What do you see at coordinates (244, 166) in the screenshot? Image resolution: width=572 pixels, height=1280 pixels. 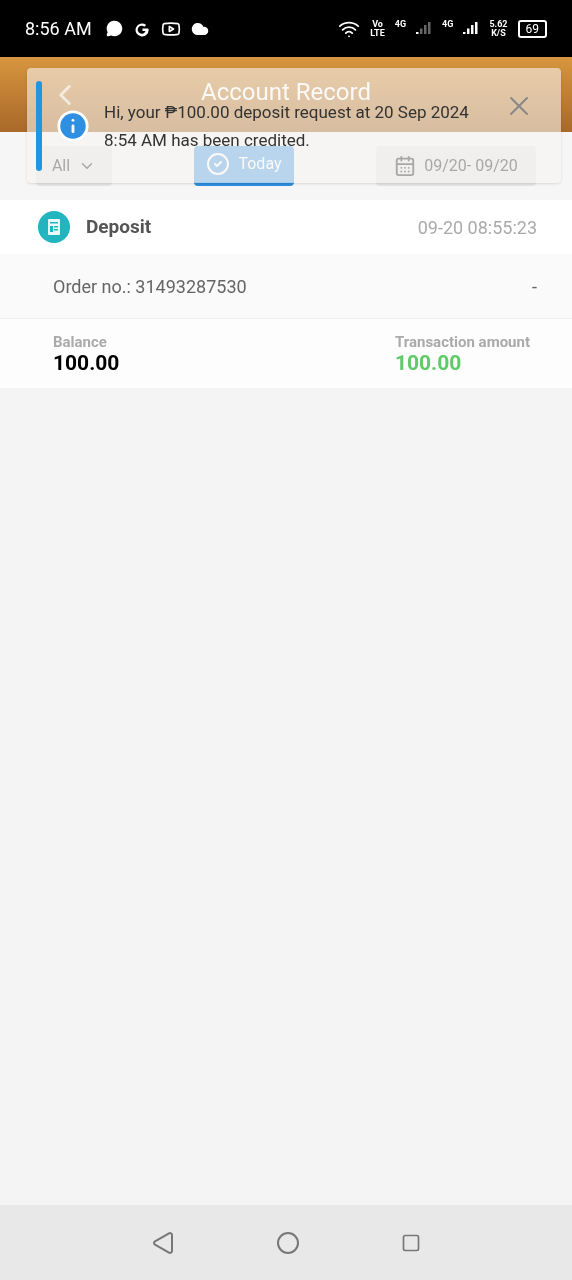 I see `today-button: Today` at bounding box center [244, 166].